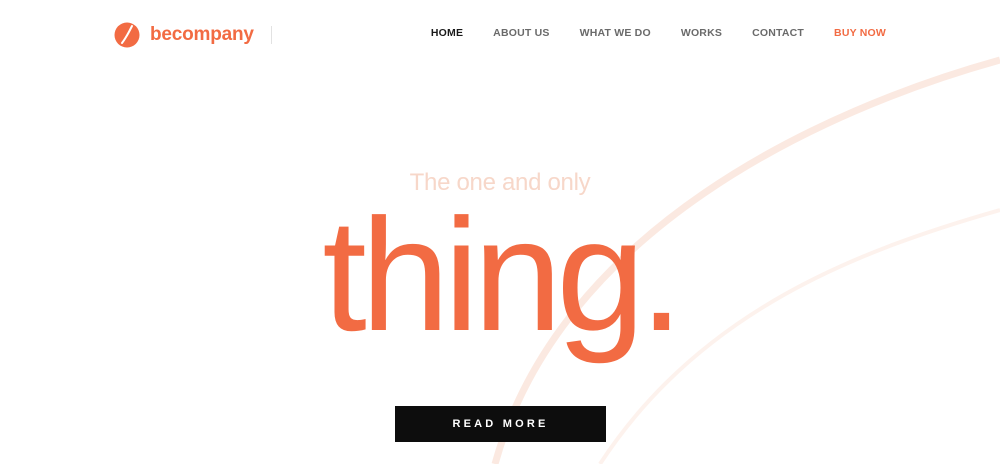 Image resolution: width=1000 pixels, height=464 pixels. What do you see at coordinates (502, 274) in the screenshot?
I see `hero-headline: thing.` at bounding box center [502, 274].